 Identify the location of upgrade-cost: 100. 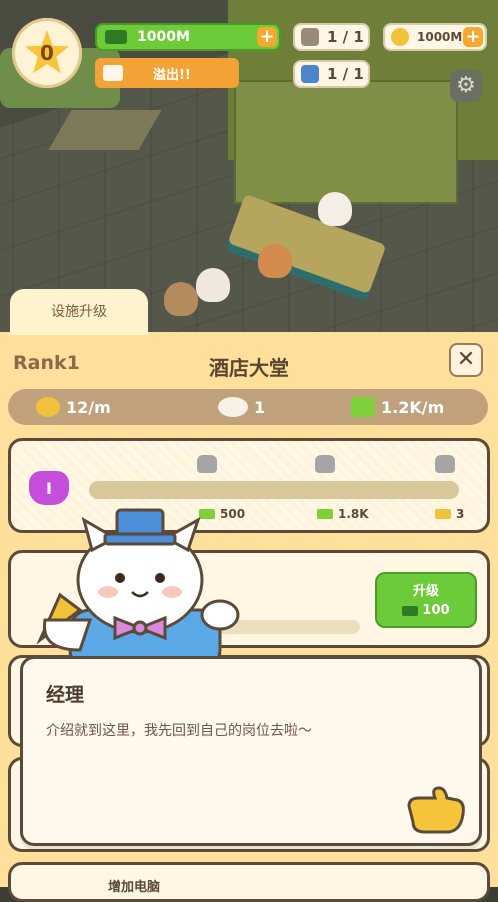
(426, 610).